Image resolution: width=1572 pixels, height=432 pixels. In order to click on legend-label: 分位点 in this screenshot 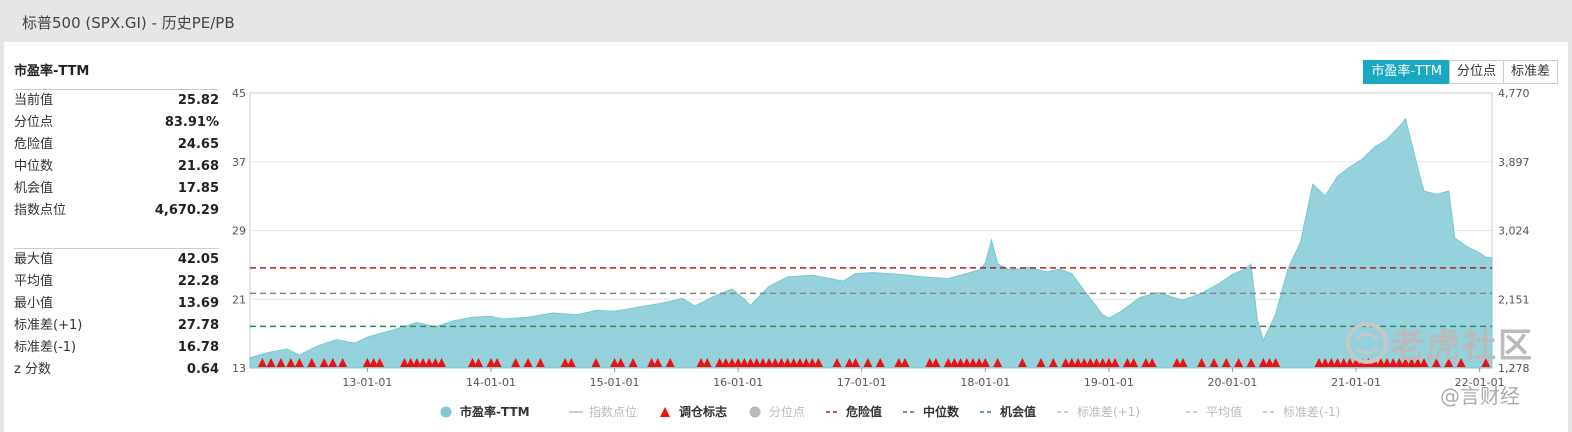, I will do `click(787, 411)`.